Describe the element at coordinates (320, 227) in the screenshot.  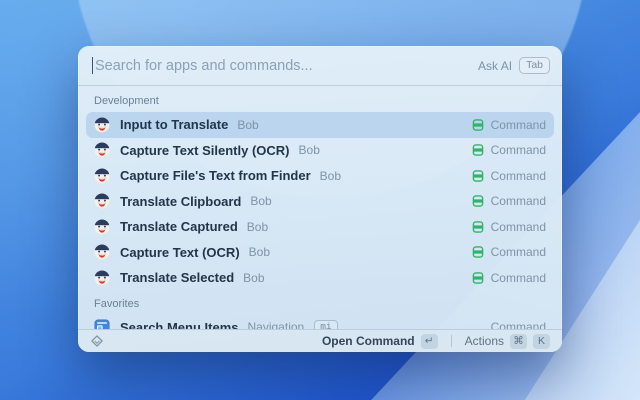
I see `list-item: Translate Captured Bob Command` at that location.